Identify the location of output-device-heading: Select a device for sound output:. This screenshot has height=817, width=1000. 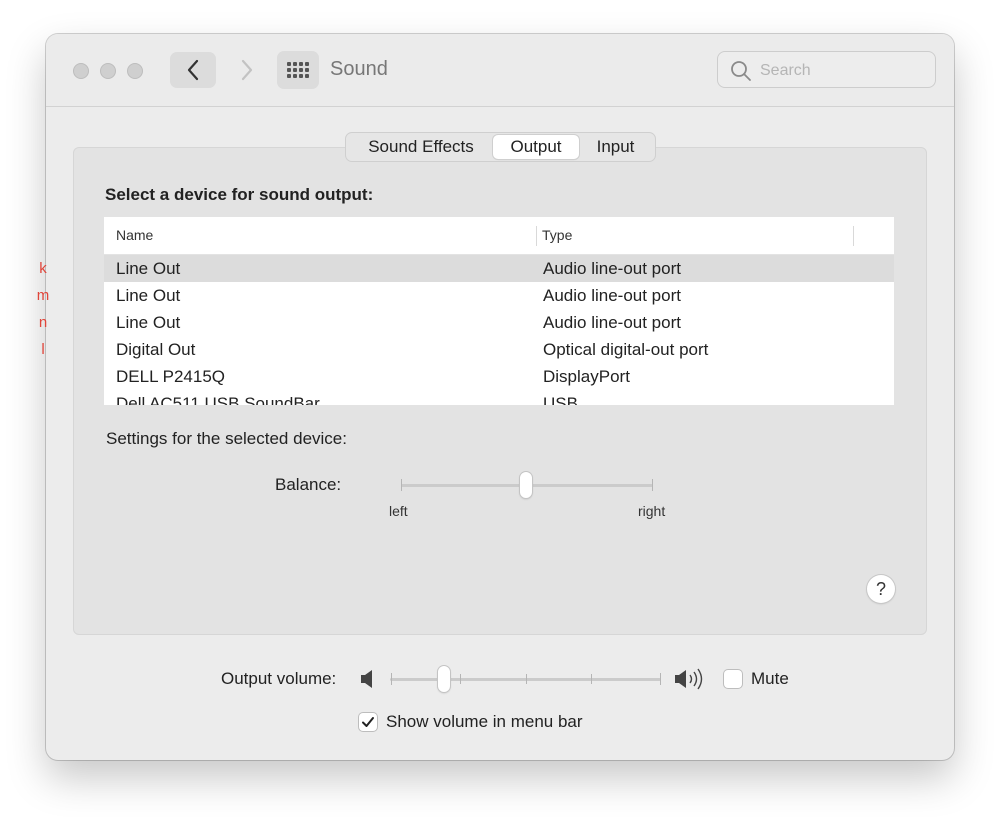
(239, 194).